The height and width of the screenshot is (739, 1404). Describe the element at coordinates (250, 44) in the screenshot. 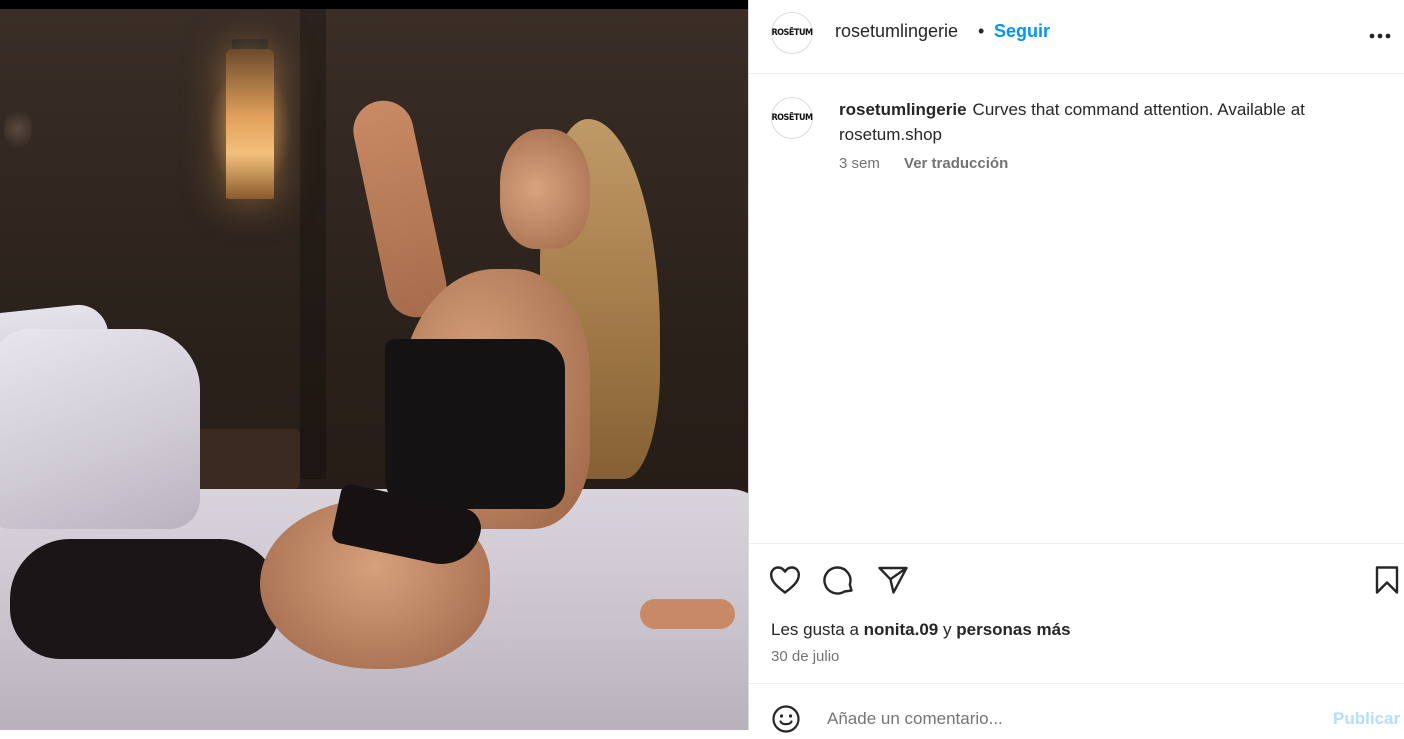

I see `photo-lamp-cap` at that location.